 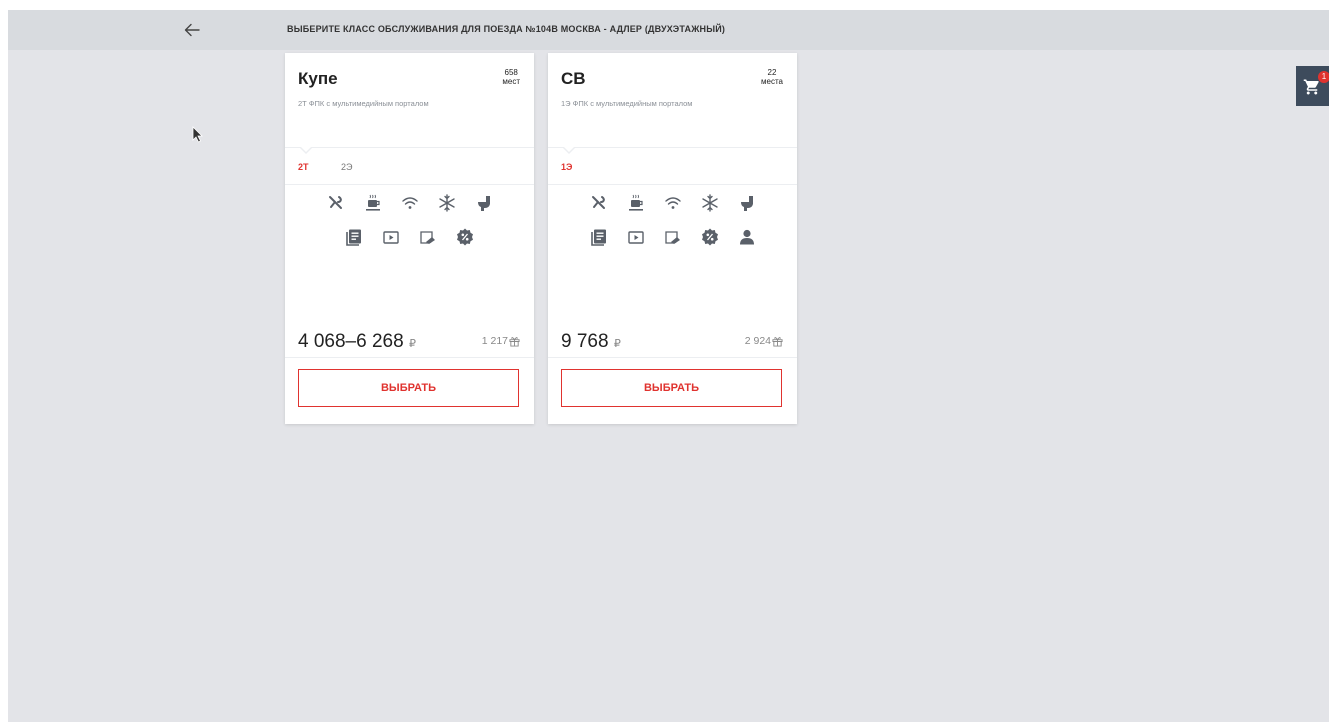 What do you see at coordinates (1312, 86) in the screenshot?
I see `cart-button: 1` at bounding box center [1312, 86].